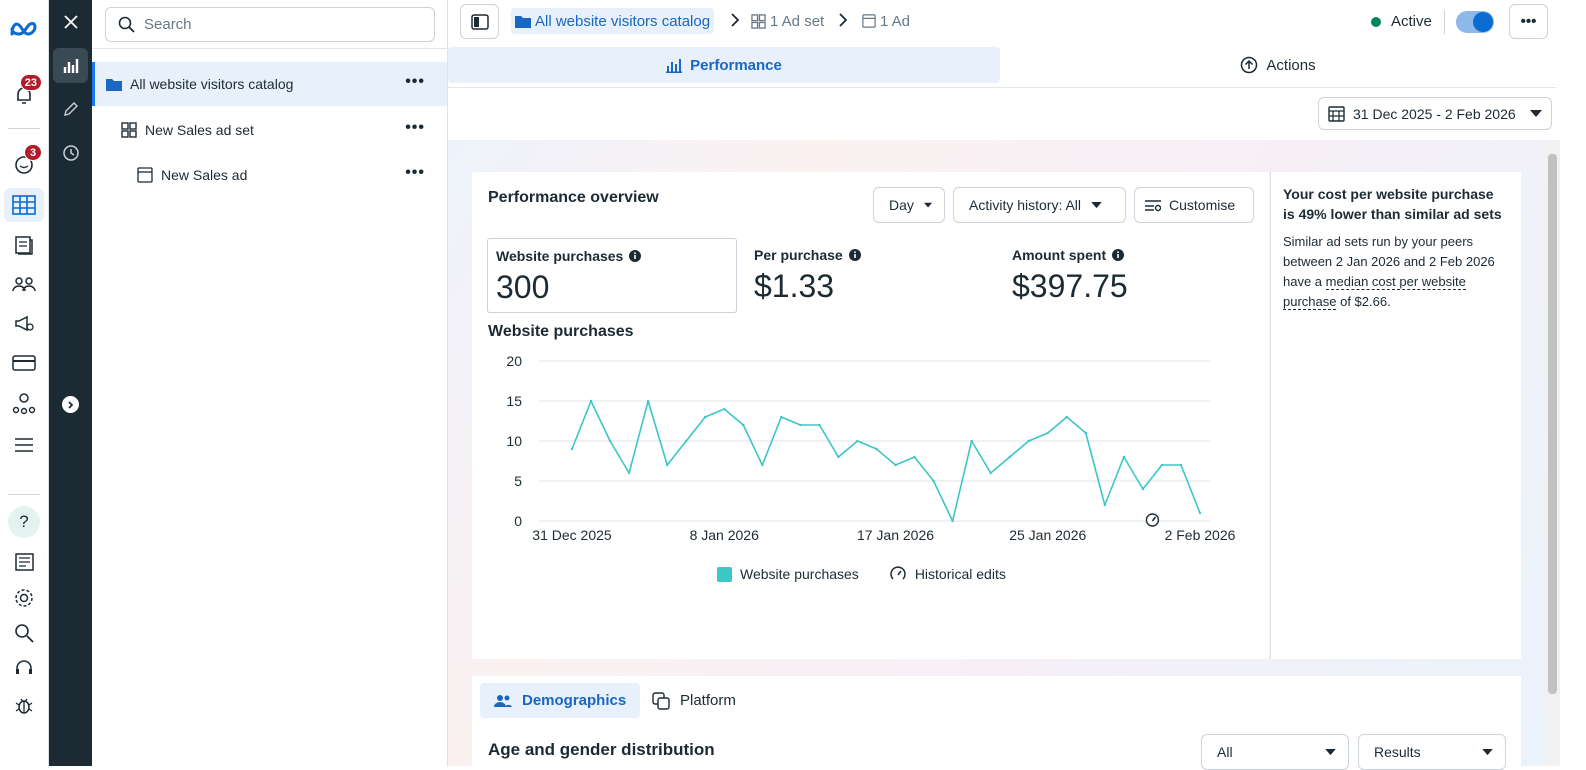 Image resolution: width=1586 pixels, height=770 pixels. I want to click on customise-button: Customise, so click(1194, 205).